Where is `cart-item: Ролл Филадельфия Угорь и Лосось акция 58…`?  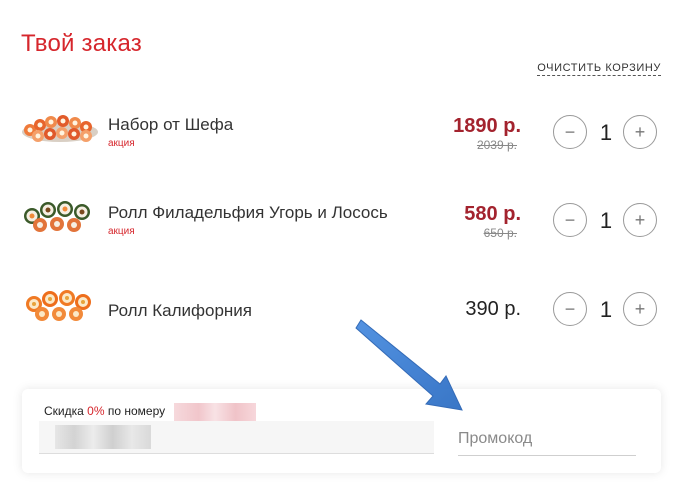 cart-item: Ролл Филадельфия Угорь и Лосось акция 58… is located at coordinates (341, 214).